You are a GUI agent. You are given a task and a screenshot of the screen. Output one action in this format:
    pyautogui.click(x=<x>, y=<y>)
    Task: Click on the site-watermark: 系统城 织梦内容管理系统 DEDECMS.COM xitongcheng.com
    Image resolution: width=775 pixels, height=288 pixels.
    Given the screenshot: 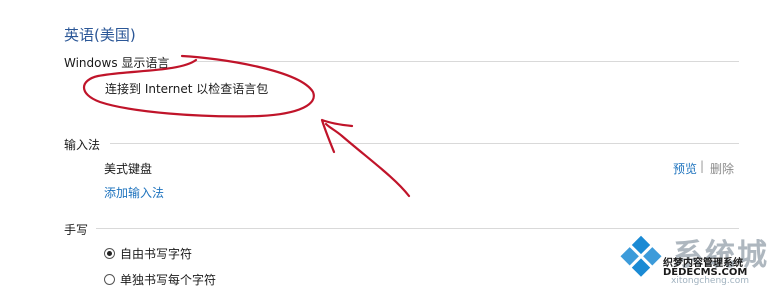 What is the action you would take?
    pyautogui.click(x=693, y=257)
    